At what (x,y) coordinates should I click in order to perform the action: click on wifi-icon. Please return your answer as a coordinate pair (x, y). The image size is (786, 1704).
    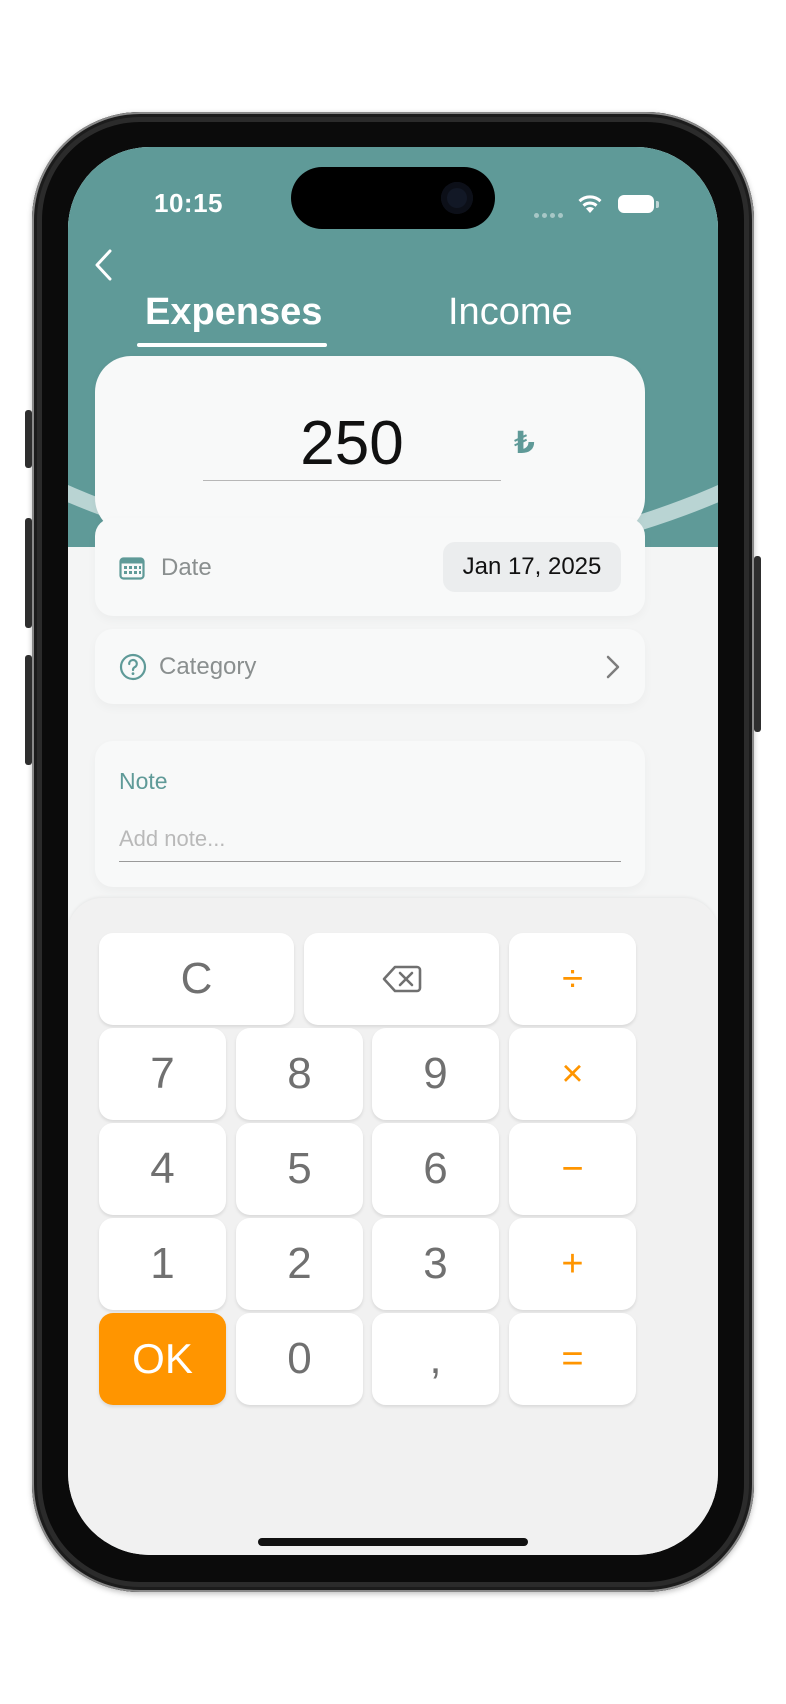
    Looking at the image, I should click on (590, 204).